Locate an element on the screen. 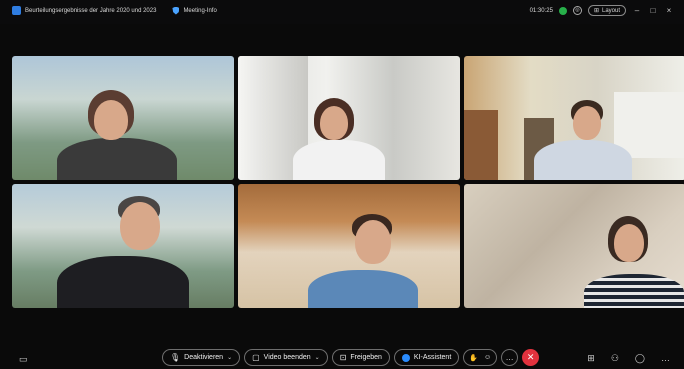  share-button: ⊡ Freigeben is located at coordinates (360, 357).